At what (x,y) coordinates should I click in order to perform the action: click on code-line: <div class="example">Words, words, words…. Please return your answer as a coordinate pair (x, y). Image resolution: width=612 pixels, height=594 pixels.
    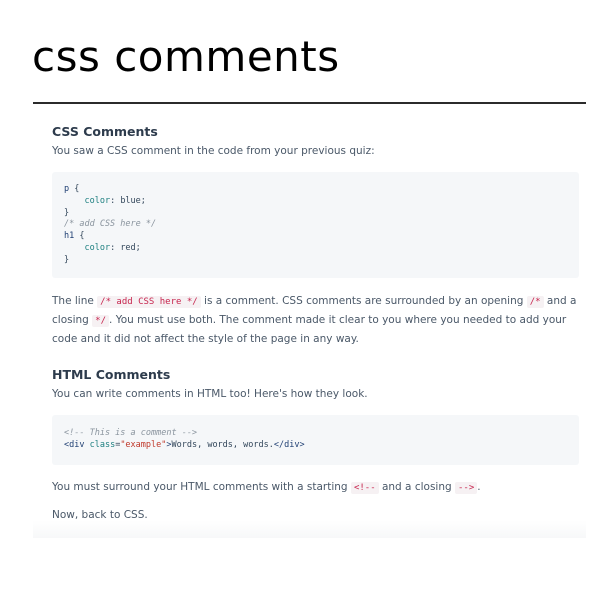
    Looking at the image, I should click on (184, 444).